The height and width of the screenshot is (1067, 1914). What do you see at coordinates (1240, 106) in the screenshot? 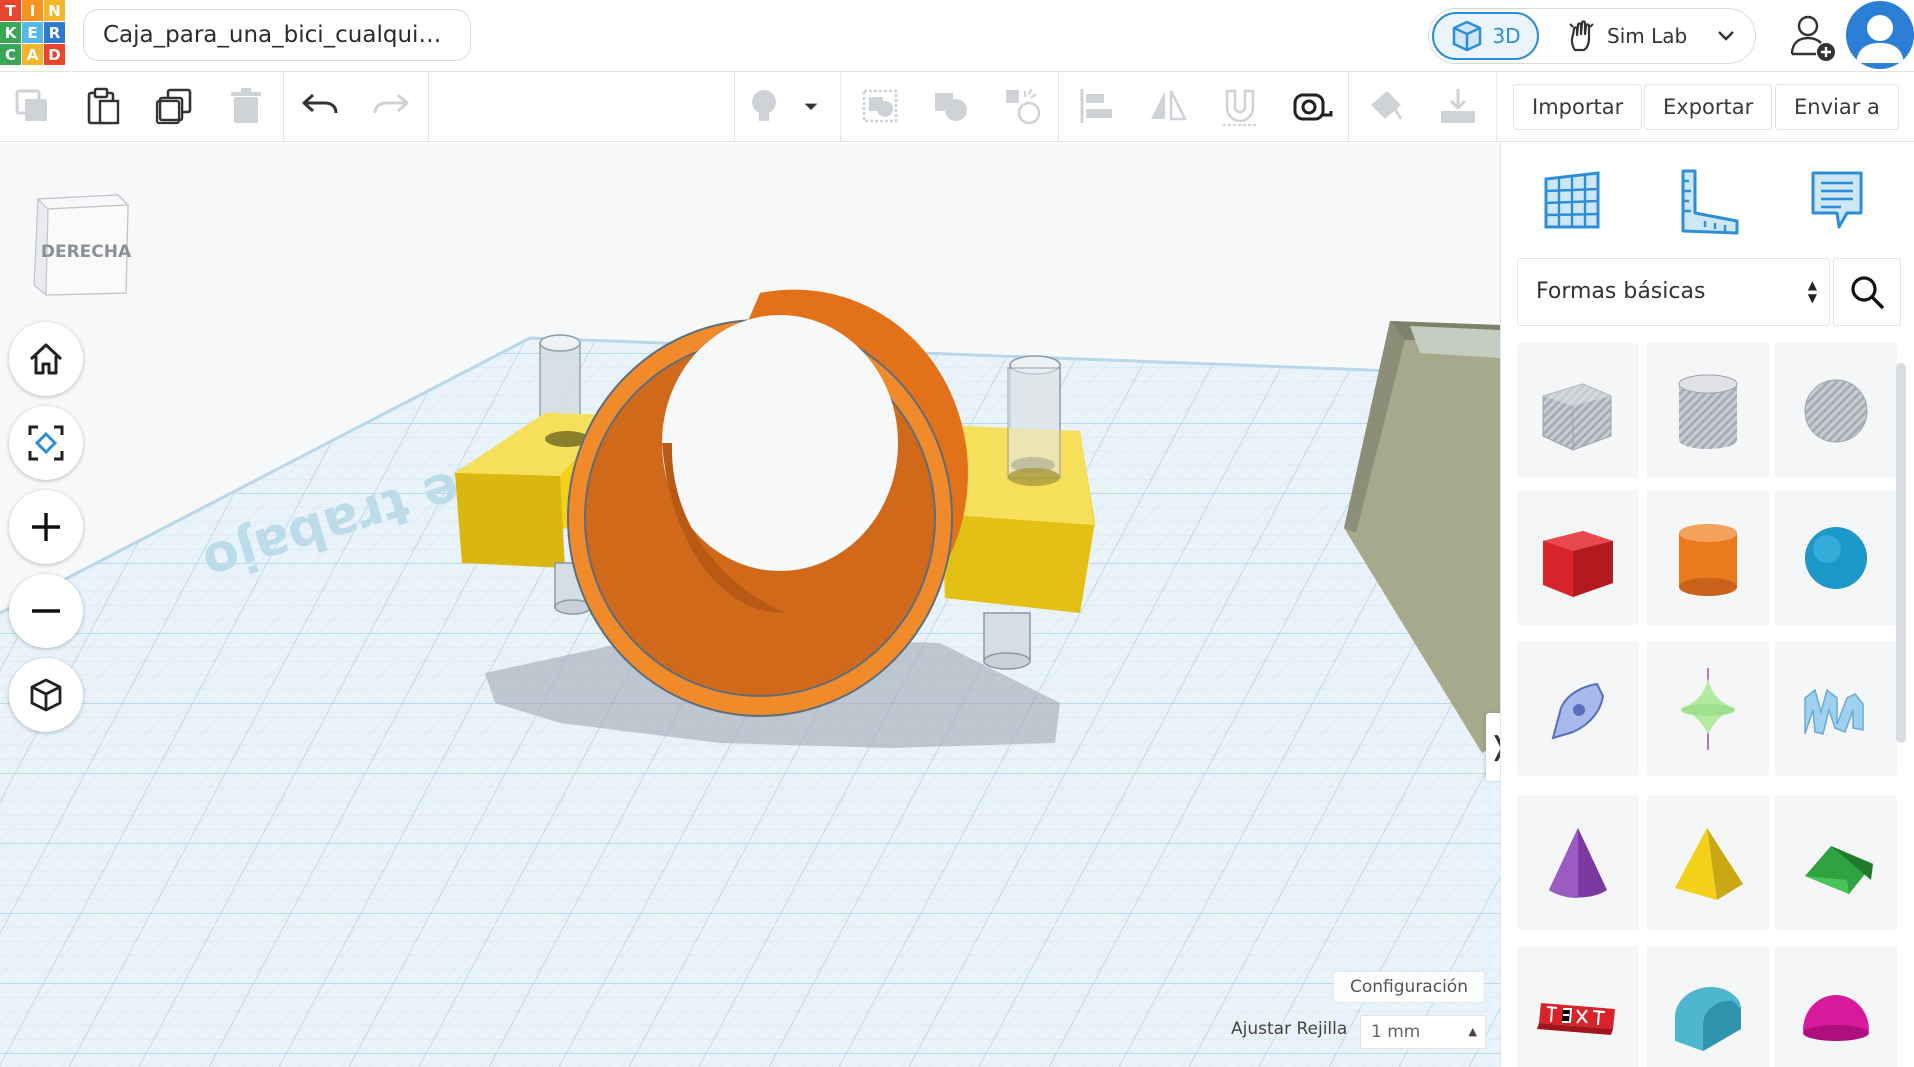
I see `magnet-icon` at bounding box center [1240, 106].